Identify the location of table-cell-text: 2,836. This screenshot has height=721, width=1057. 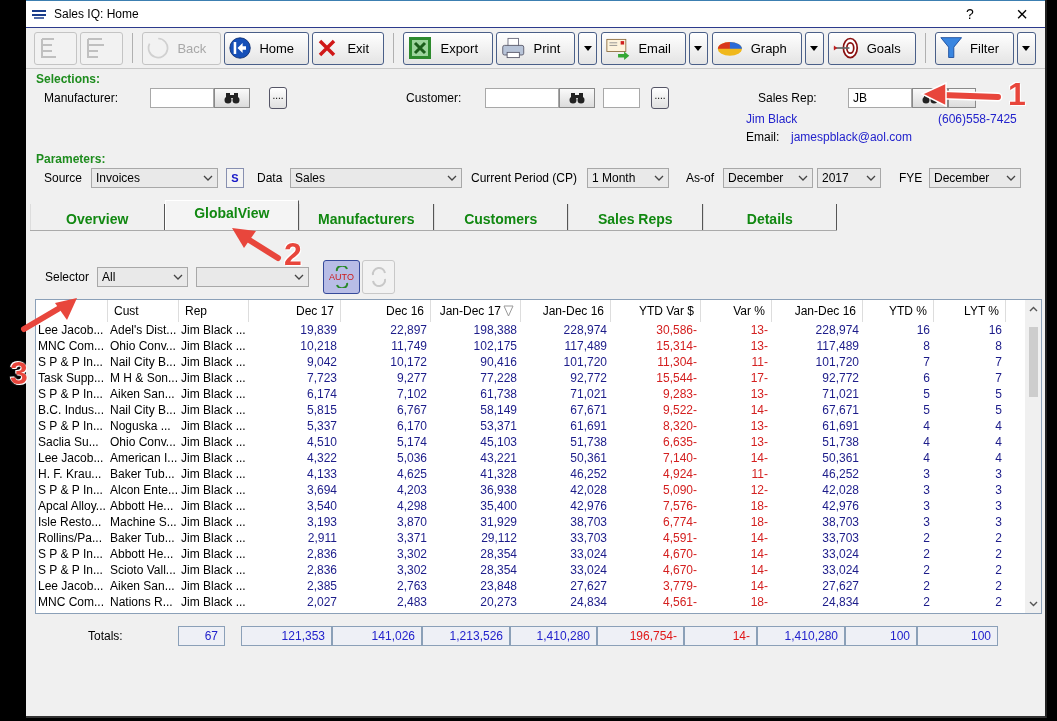
(321, 570).